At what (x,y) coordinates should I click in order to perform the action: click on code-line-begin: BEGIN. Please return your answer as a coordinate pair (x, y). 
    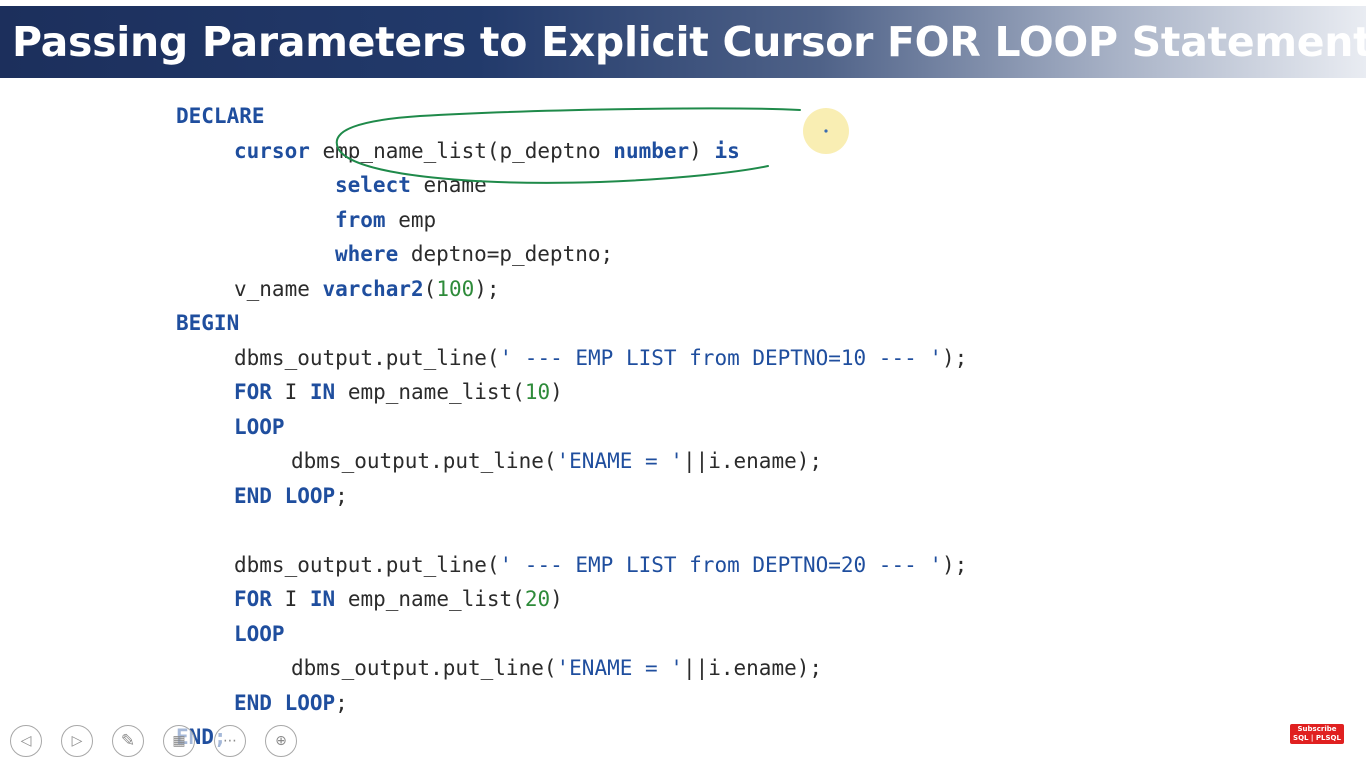
    Looking at the image, I should click on (208, 323).